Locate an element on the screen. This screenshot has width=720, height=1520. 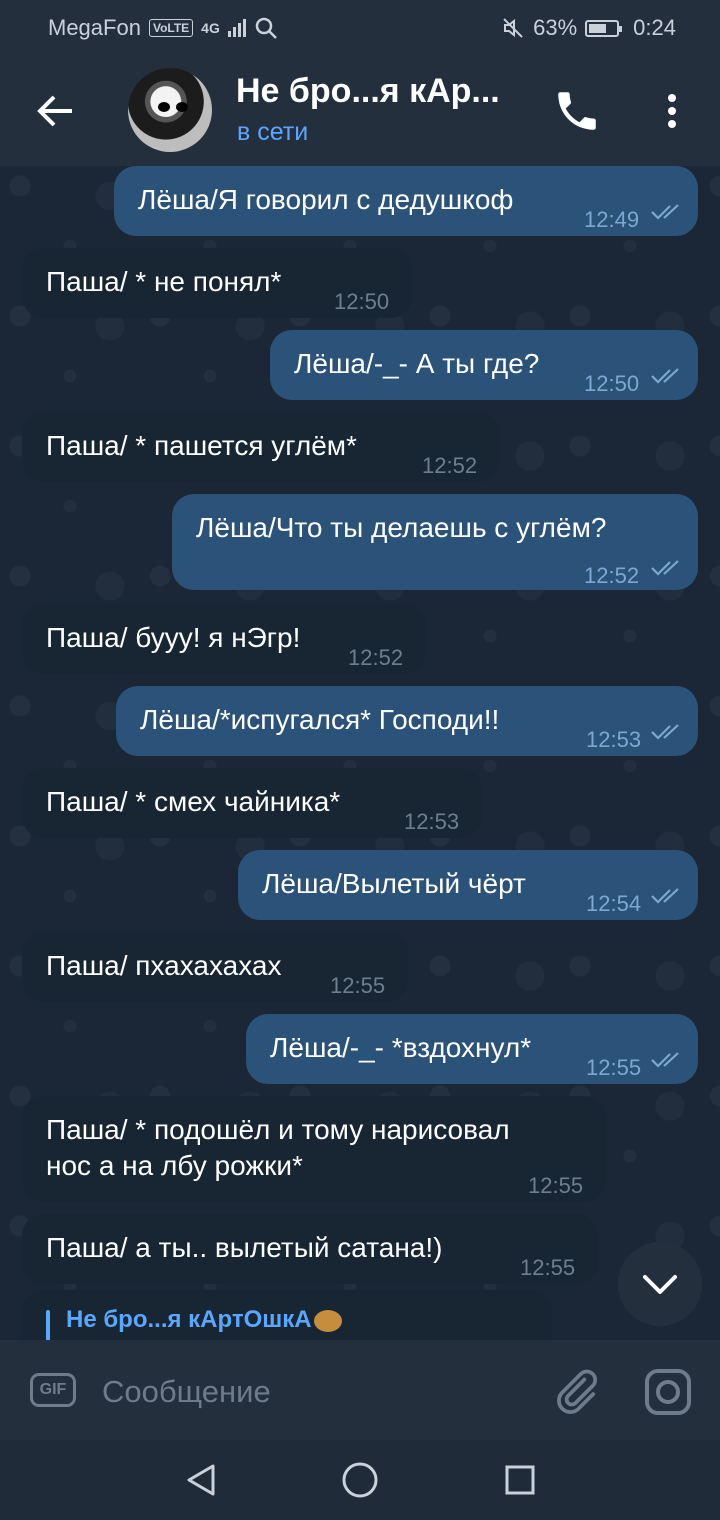
triangle-back-icon is located at coordinates (201, 1480).